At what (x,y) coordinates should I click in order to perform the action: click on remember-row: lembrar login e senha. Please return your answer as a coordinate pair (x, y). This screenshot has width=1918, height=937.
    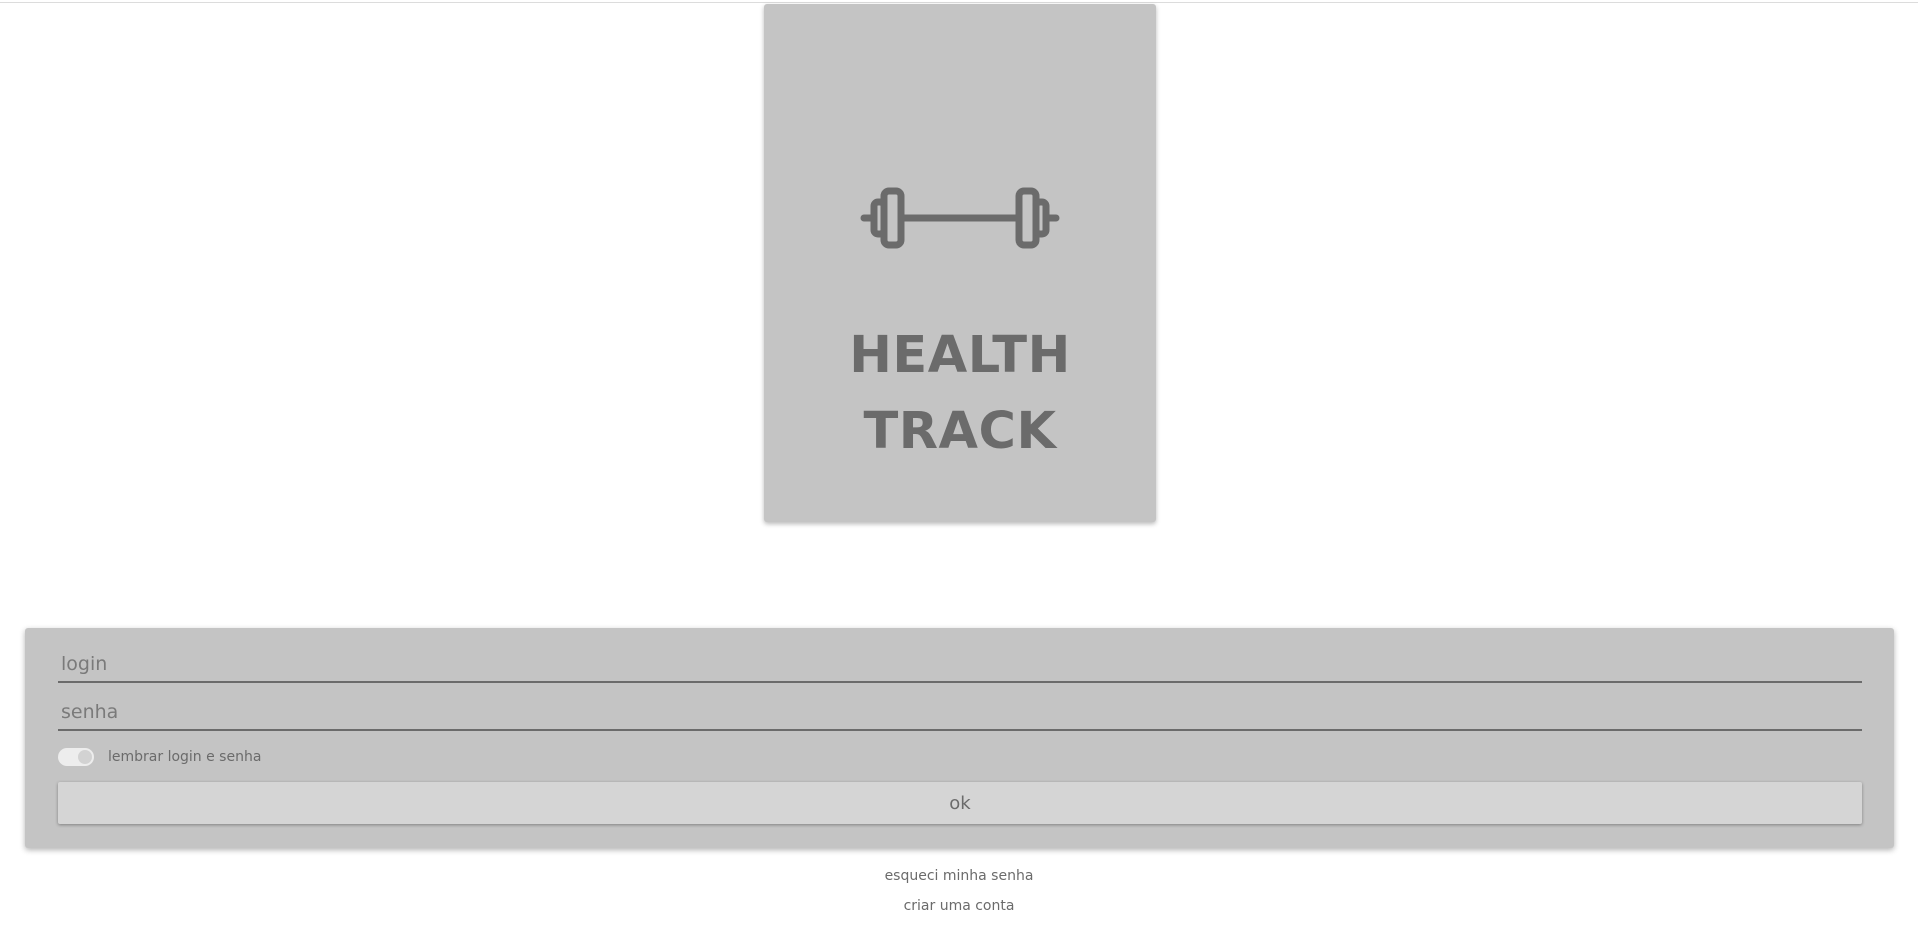
    Looking at the image, I should click on (159, 757).